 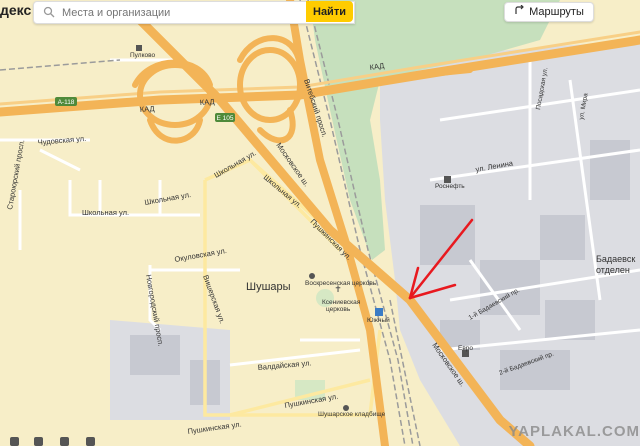 What do you see at coordinates (465, 348) in the screenshot?
I see `label-evro: Евро` at bounding box center [465, 348].